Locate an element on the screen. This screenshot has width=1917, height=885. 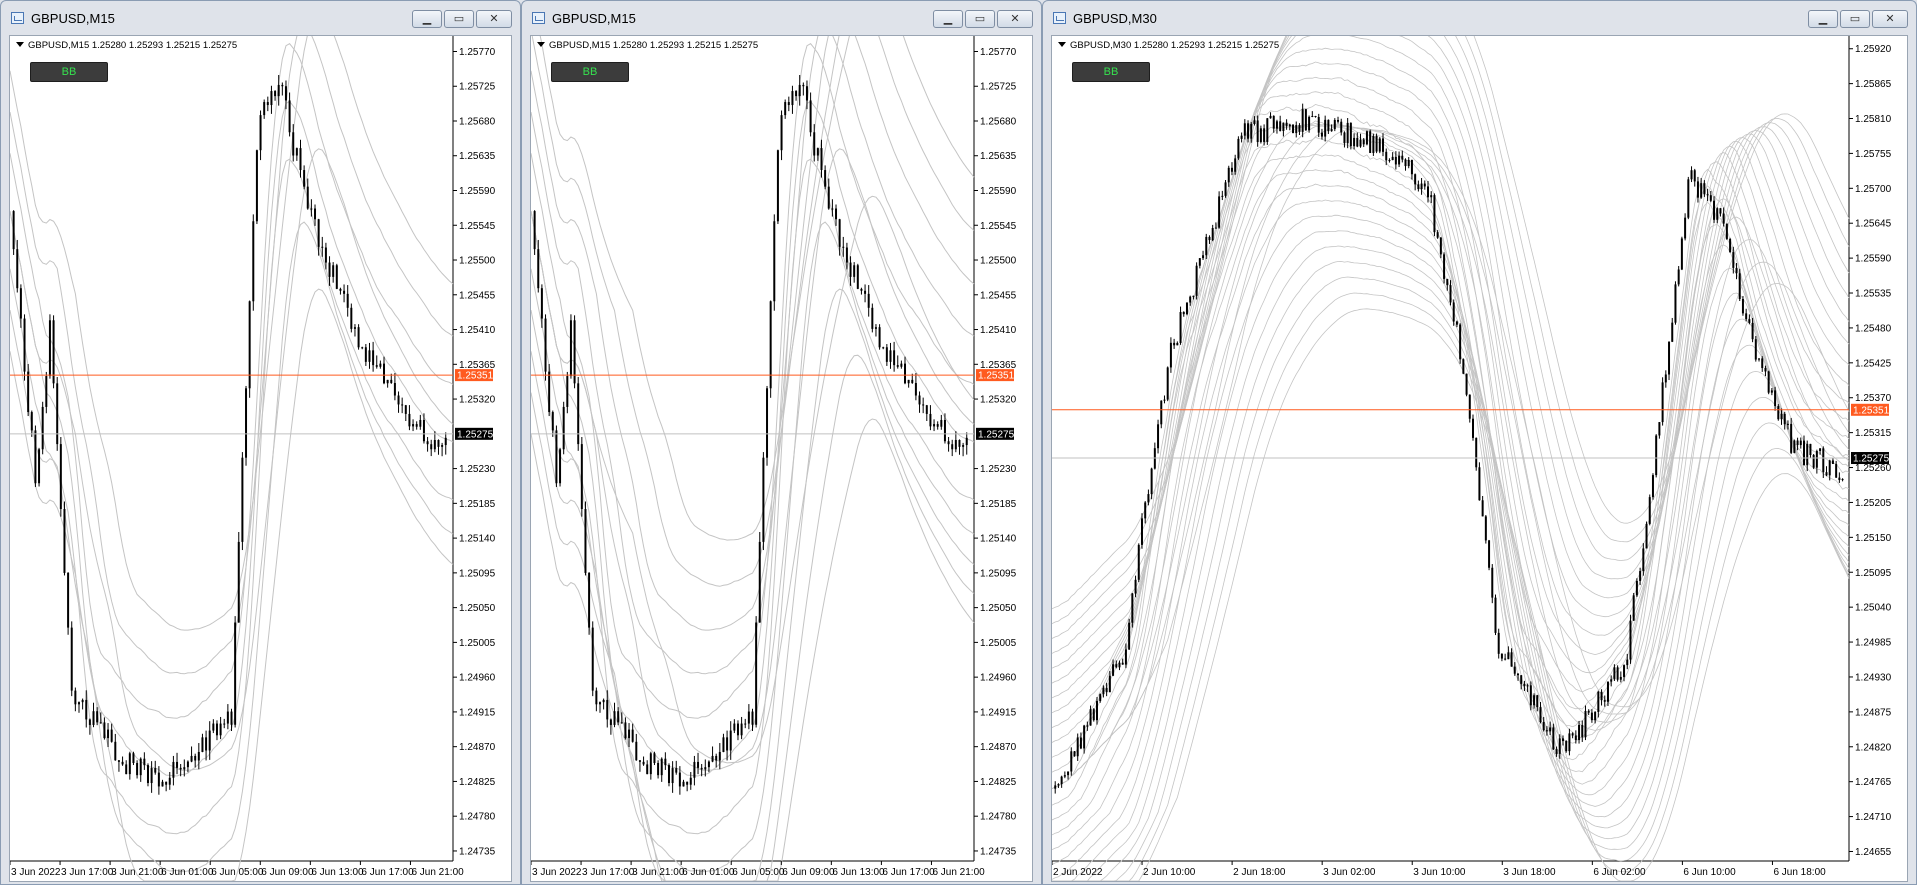
price-tick-label: 1.25680 is located at coordinates (477, 121).